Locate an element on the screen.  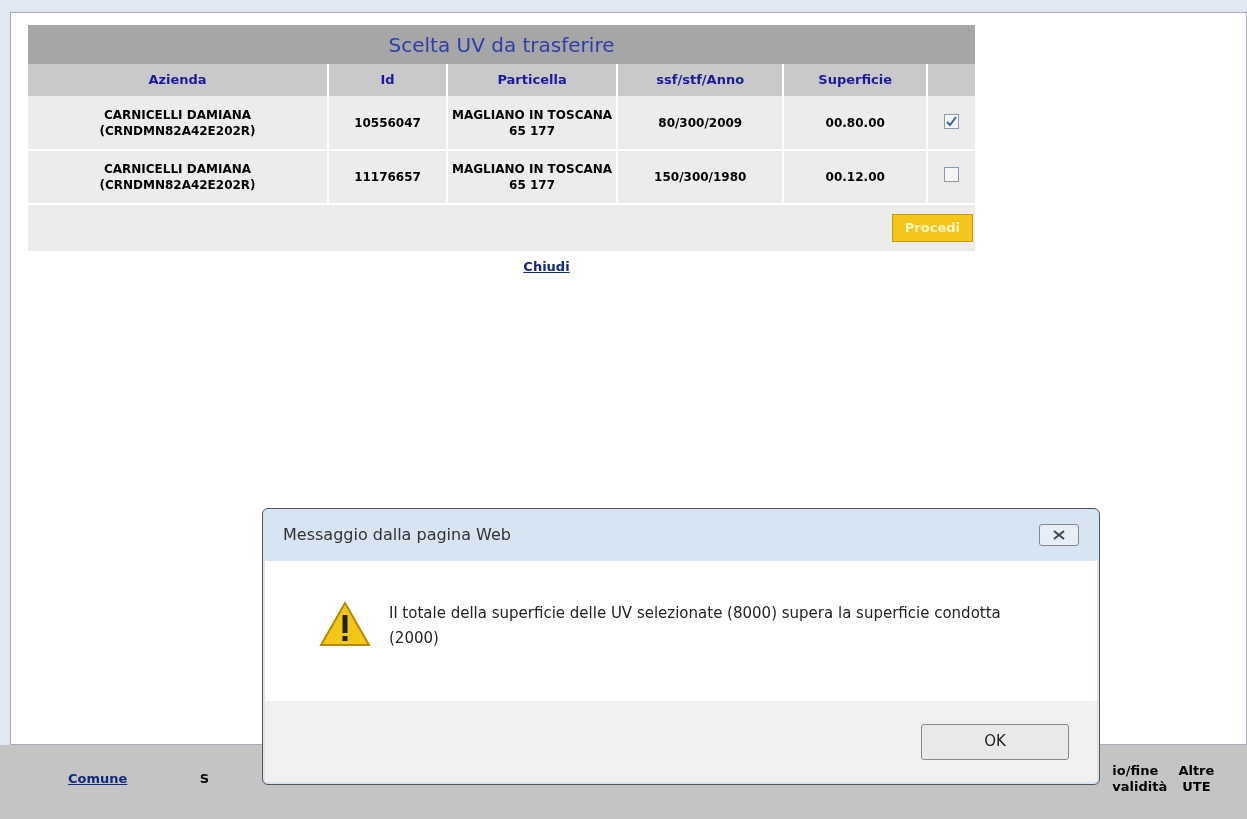
column-link: Comune is located at coordinates (98, 779).